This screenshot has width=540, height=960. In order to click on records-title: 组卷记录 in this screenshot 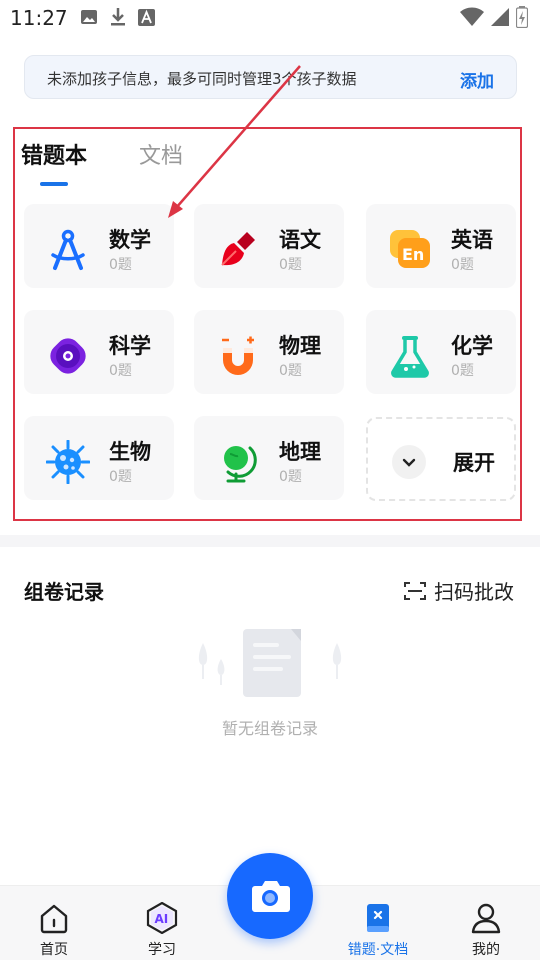, I will do `click(64, 592)`.